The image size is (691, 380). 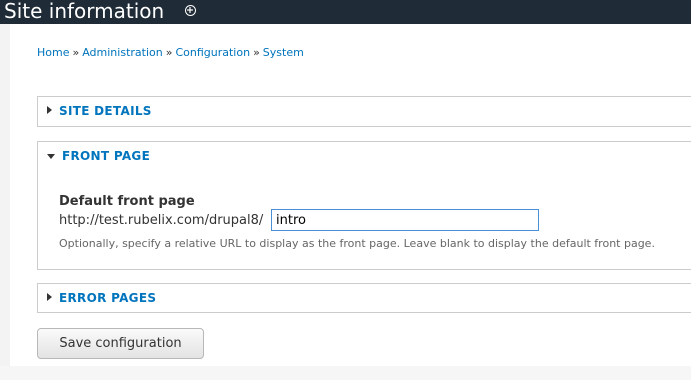 I want to click on fieldset-site-details: SITE DETAILS, so click(x=364, y=111).